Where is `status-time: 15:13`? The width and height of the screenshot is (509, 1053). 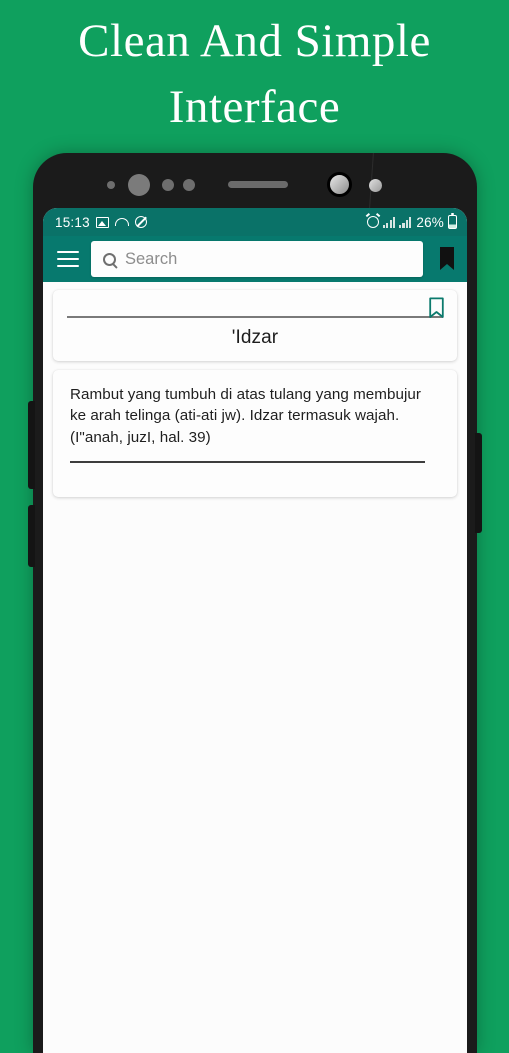 status-time: 15:13 is located at coordinates (72, 222).